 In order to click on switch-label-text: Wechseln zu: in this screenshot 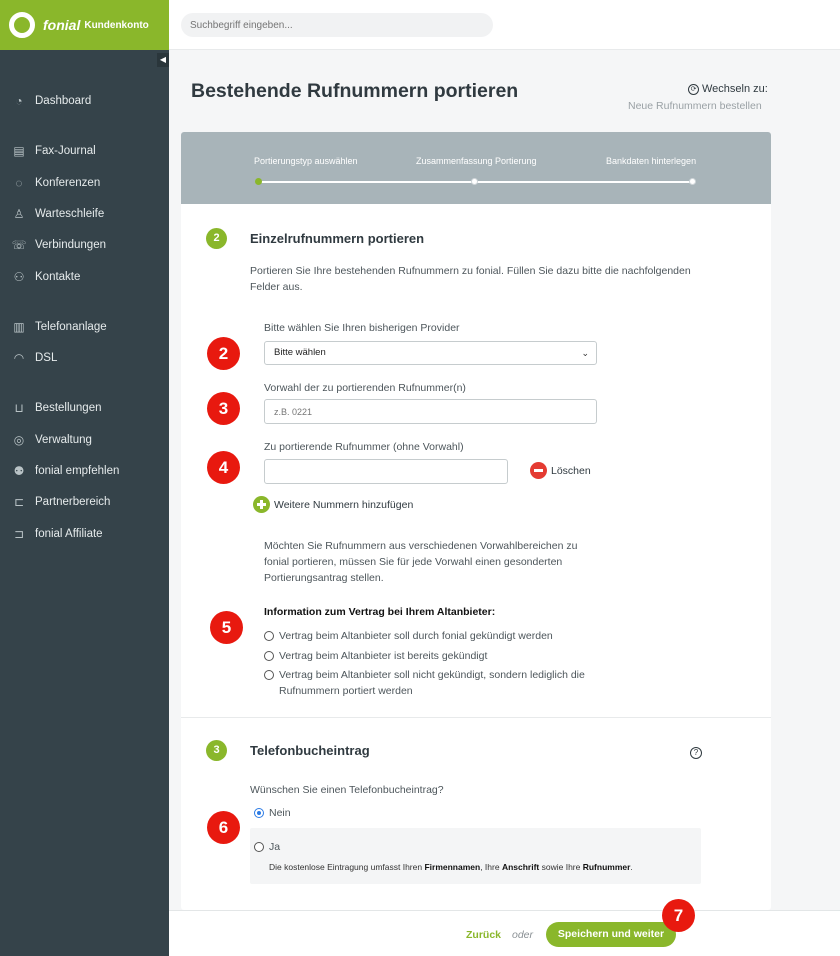, I will do `click(735, 89)`.